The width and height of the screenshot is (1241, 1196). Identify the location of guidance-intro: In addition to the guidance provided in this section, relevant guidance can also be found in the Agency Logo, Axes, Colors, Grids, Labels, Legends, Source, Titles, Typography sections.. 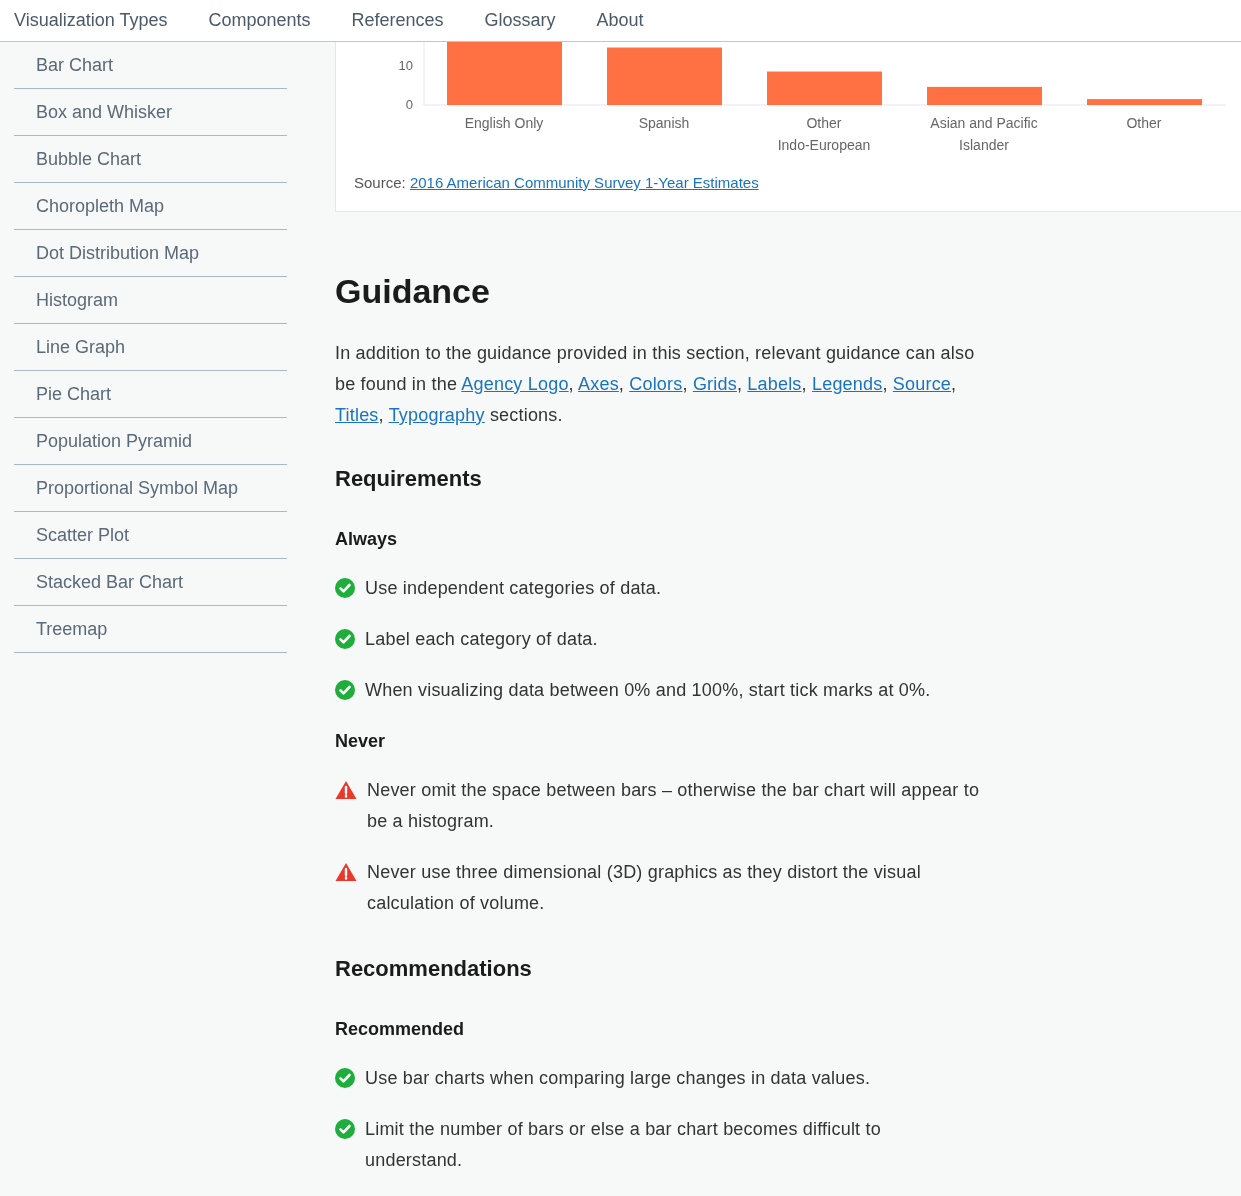
(655, 384).